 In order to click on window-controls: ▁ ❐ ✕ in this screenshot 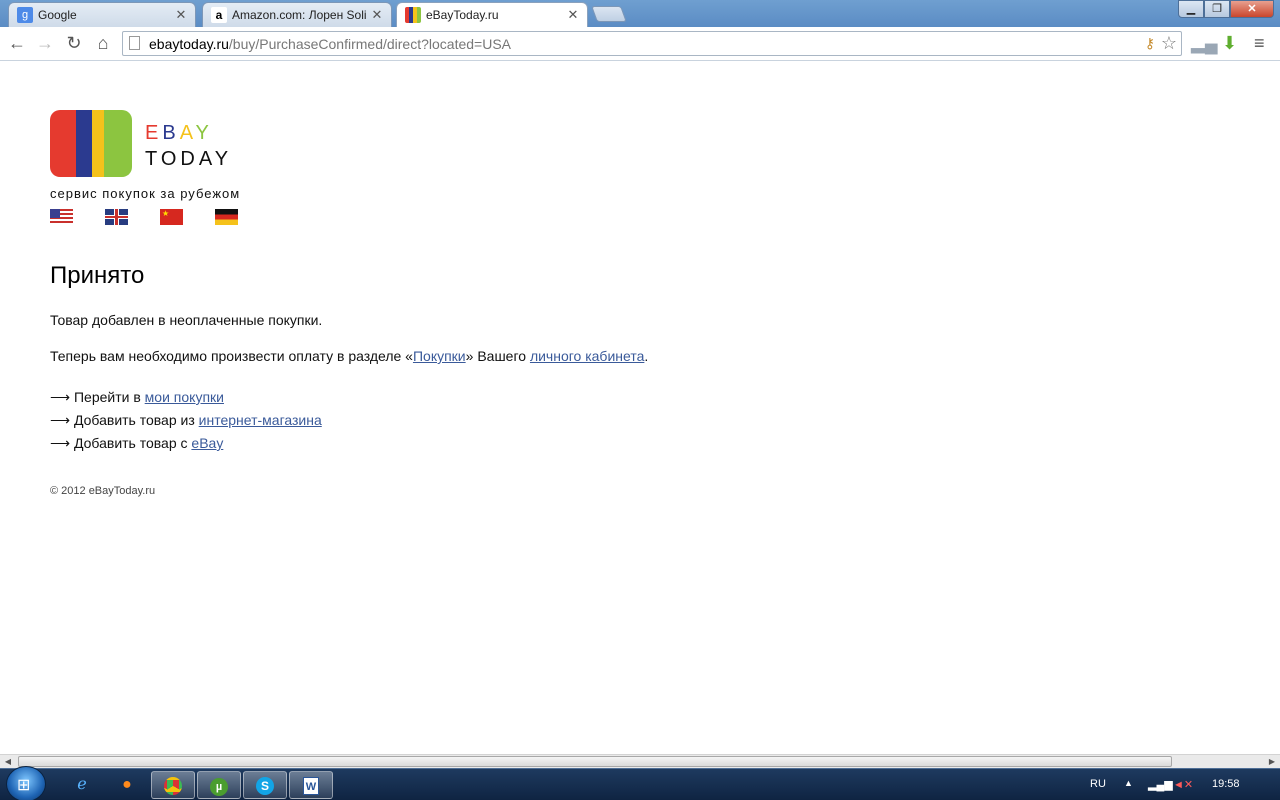, I will do `click(1226, 9)`.